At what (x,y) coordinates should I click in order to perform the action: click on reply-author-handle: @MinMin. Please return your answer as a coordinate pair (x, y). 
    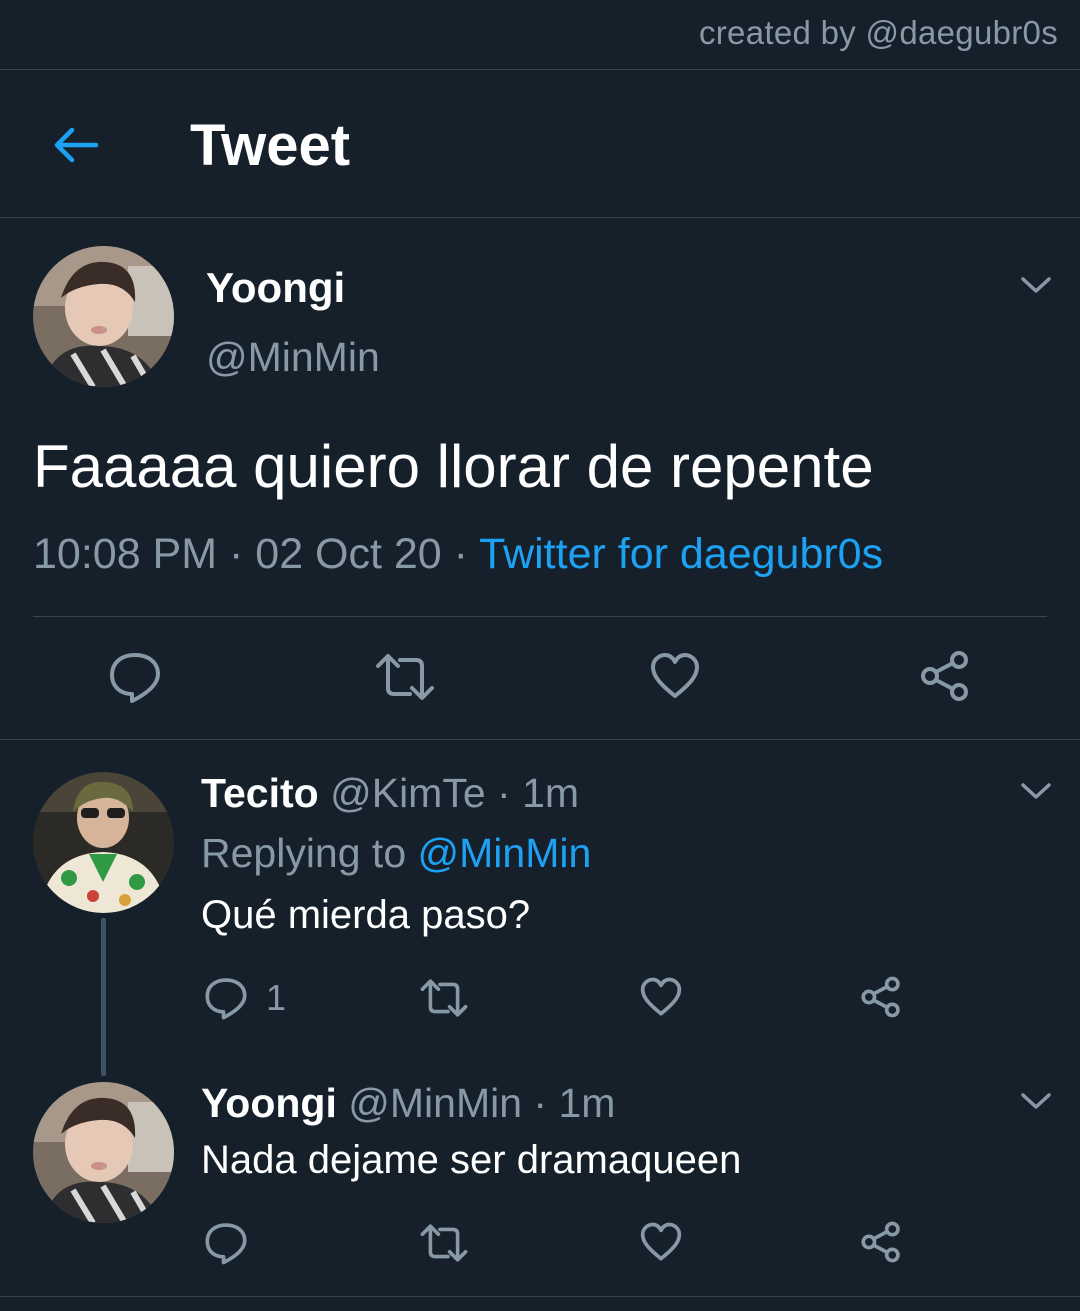
    Looking at the image, I should click on (435, 1103).